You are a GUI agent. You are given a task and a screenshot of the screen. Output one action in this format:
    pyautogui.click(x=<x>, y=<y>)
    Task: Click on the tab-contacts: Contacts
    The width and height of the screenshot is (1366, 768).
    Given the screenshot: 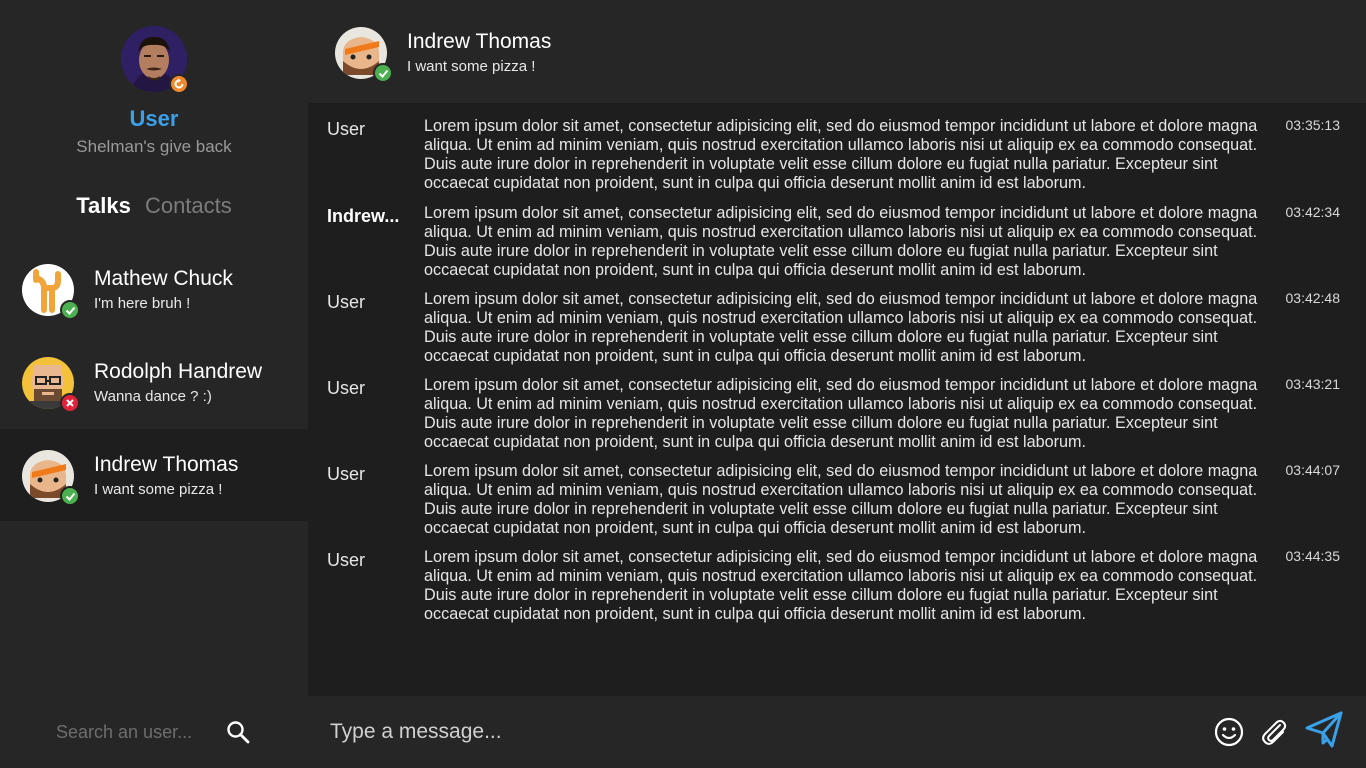 What is the action you would take?
    pyautogui.click(x=188, y=205)
    